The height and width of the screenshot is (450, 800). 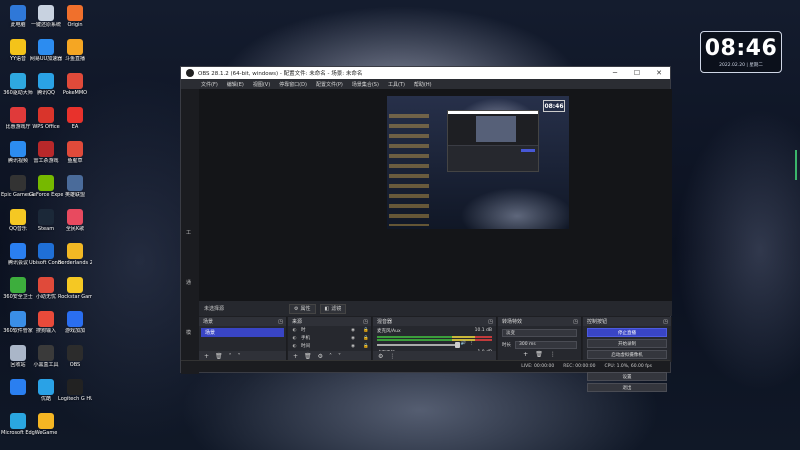 I want to click on desktop-icon: 英雄联盟, so click(x=75, y=186).